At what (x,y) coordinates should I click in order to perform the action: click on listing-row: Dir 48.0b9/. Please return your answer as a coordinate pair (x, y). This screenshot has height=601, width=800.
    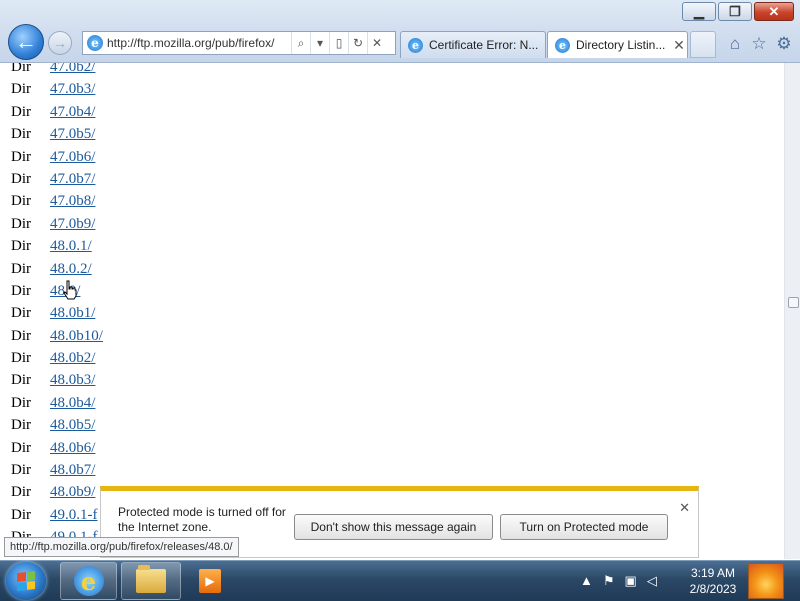
    Looking at the image, I should click on (57, 492).